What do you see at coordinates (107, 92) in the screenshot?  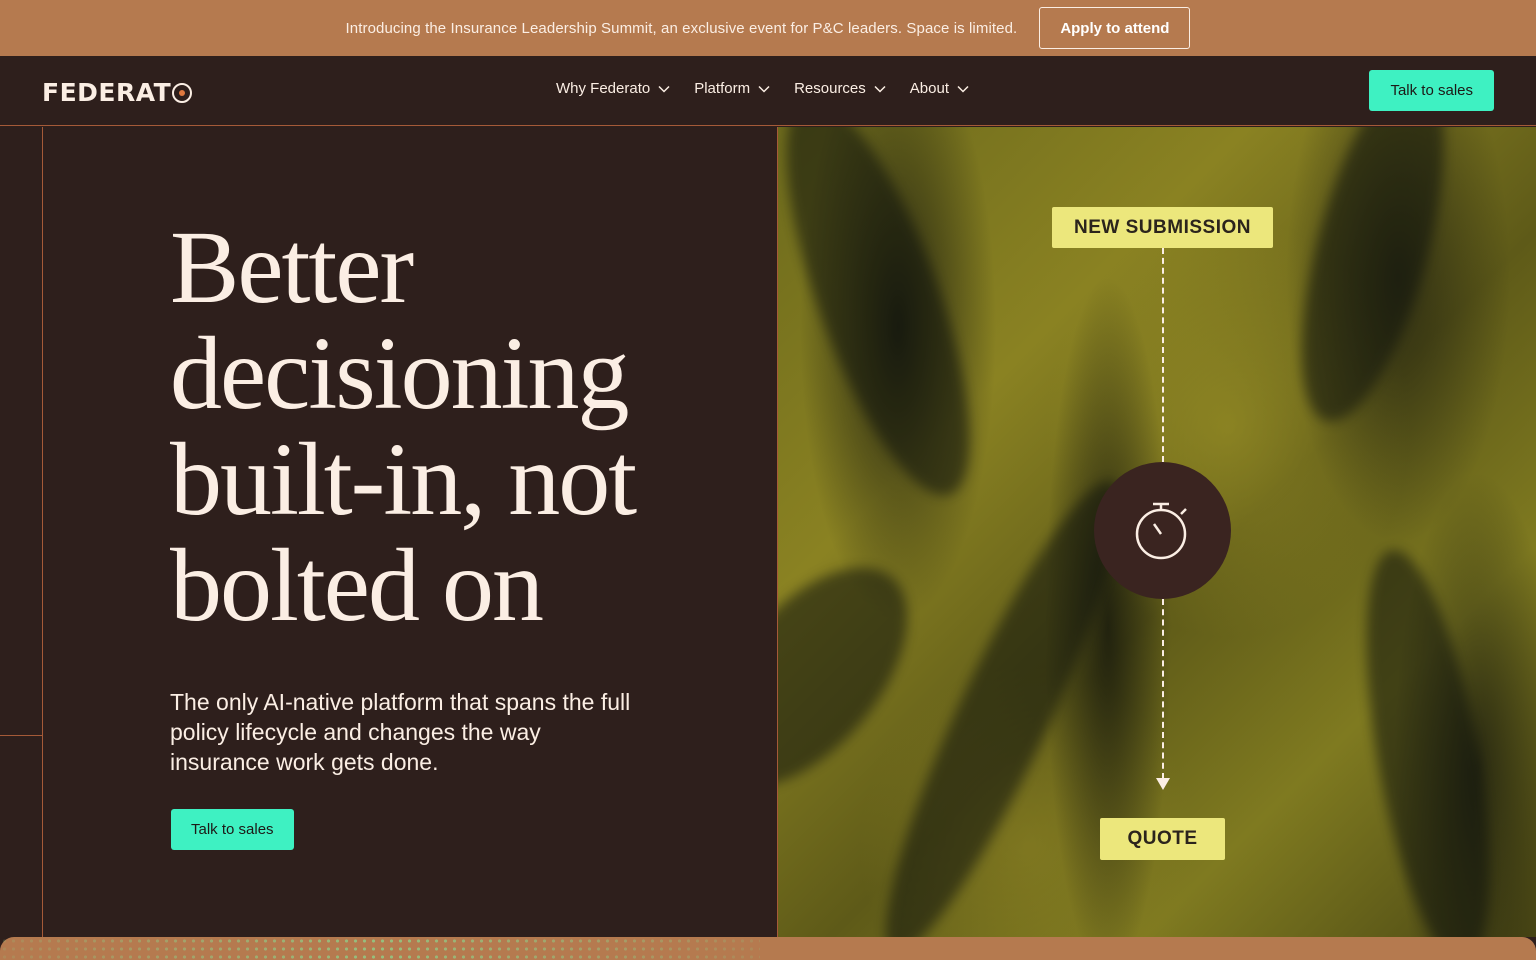 I see `logo-text: FEDERAT` at bounding box center [107, 92].